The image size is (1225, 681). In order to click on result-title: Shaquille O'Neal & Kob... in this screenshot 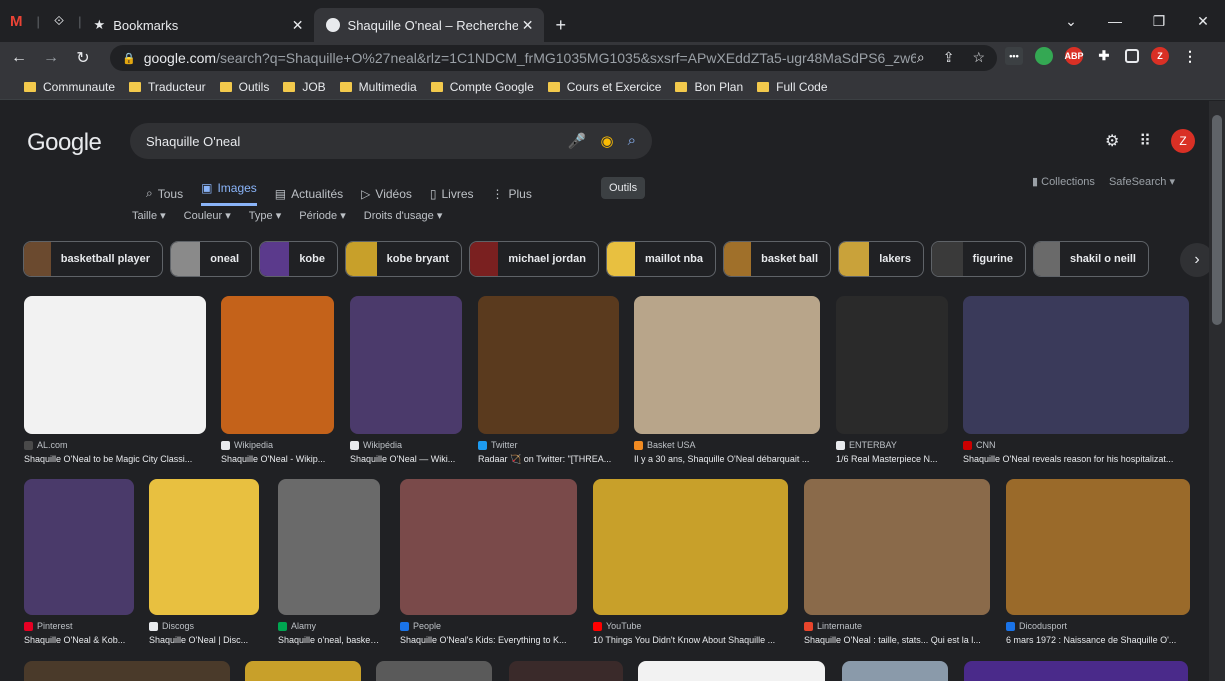, I will do `click(79, 640)`.